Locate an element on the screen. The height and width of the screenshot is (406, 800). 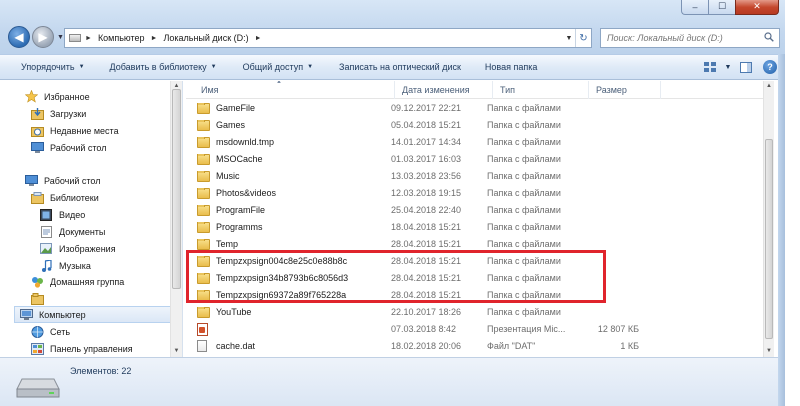
sidebar-item-unnamed is located at coordinates (40, 298).